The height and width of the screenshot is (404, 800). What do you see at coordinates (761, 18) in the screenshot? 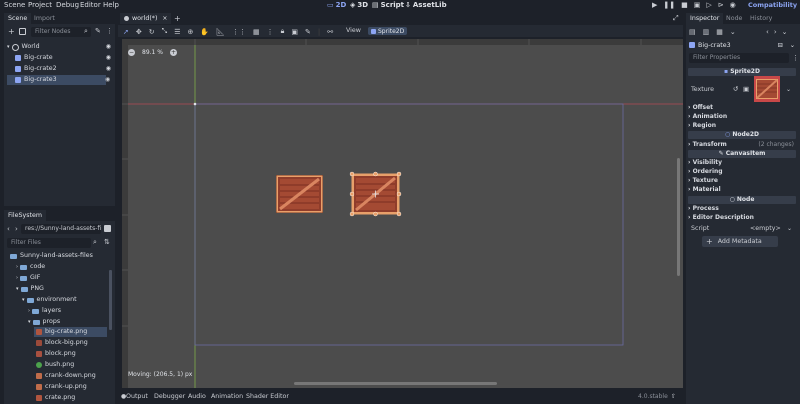
I see `tab-history: History` at bounding box center [761, 18].